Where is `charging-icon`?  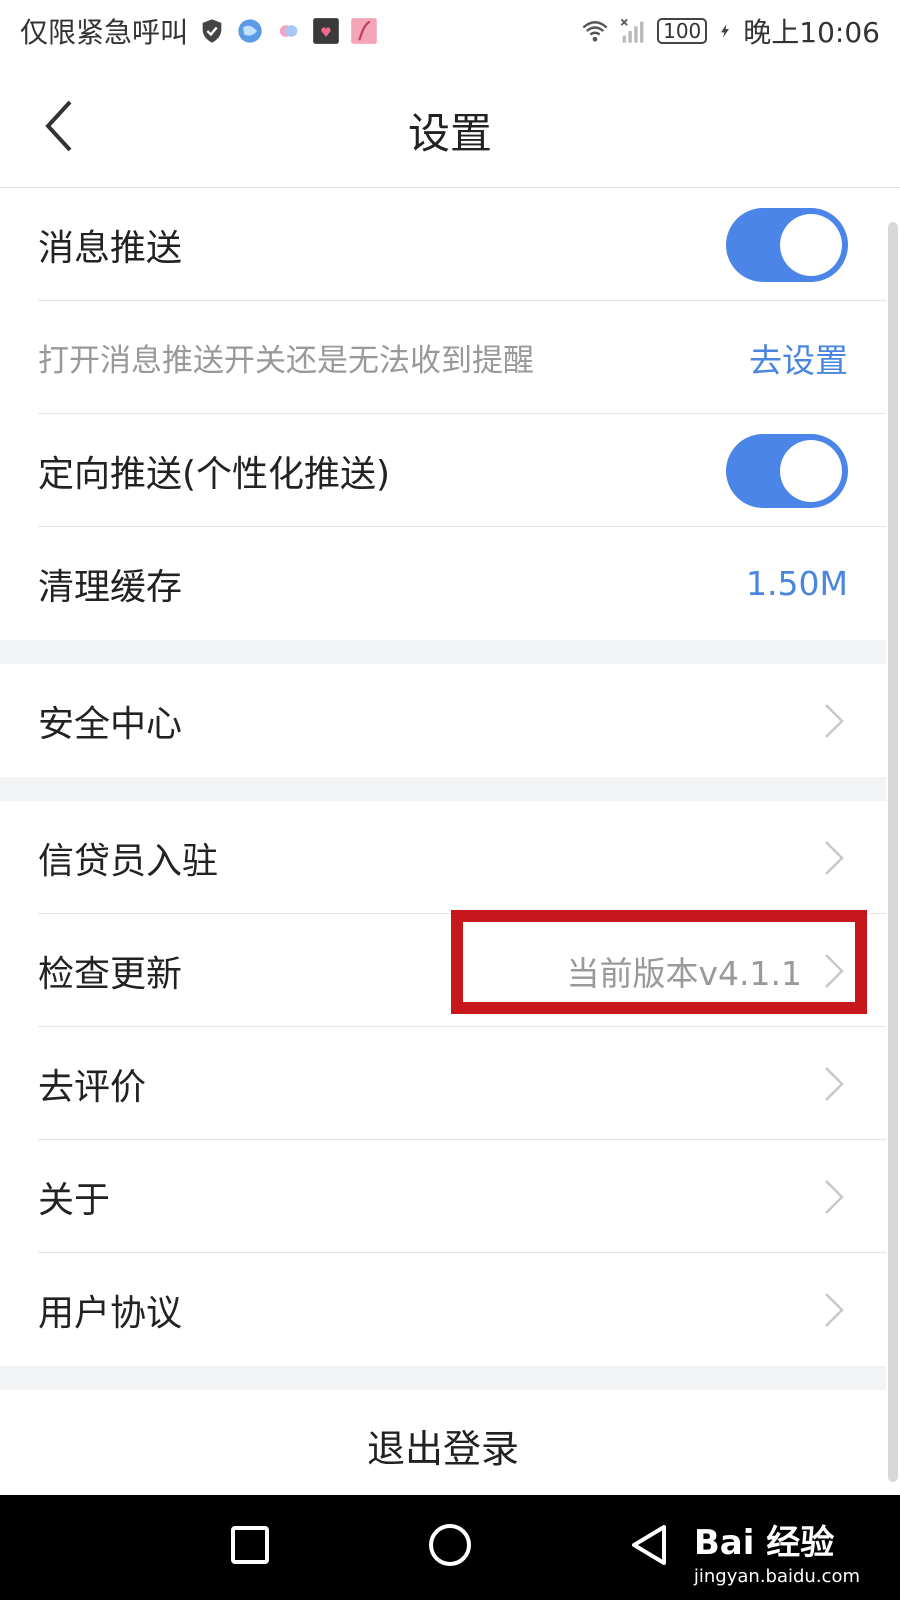 charging-icon is located at coordinates (725, 31).